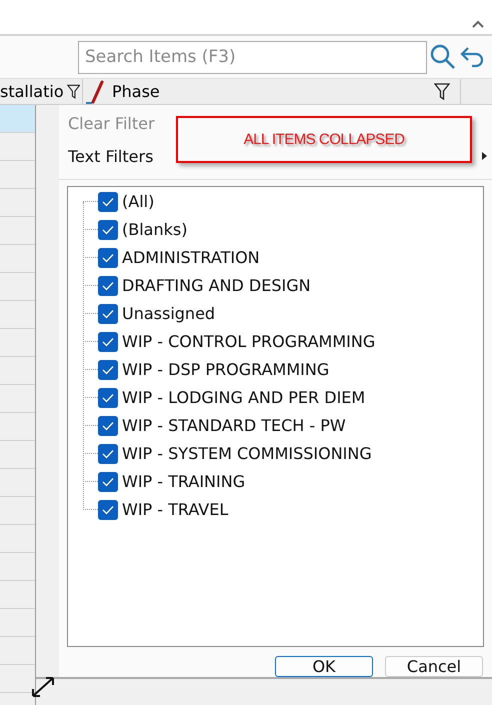  What do you see at coordinates (434, 666) in the screenshot?
I see `cancel-button: Cancel` at bounding box center [434, 666].